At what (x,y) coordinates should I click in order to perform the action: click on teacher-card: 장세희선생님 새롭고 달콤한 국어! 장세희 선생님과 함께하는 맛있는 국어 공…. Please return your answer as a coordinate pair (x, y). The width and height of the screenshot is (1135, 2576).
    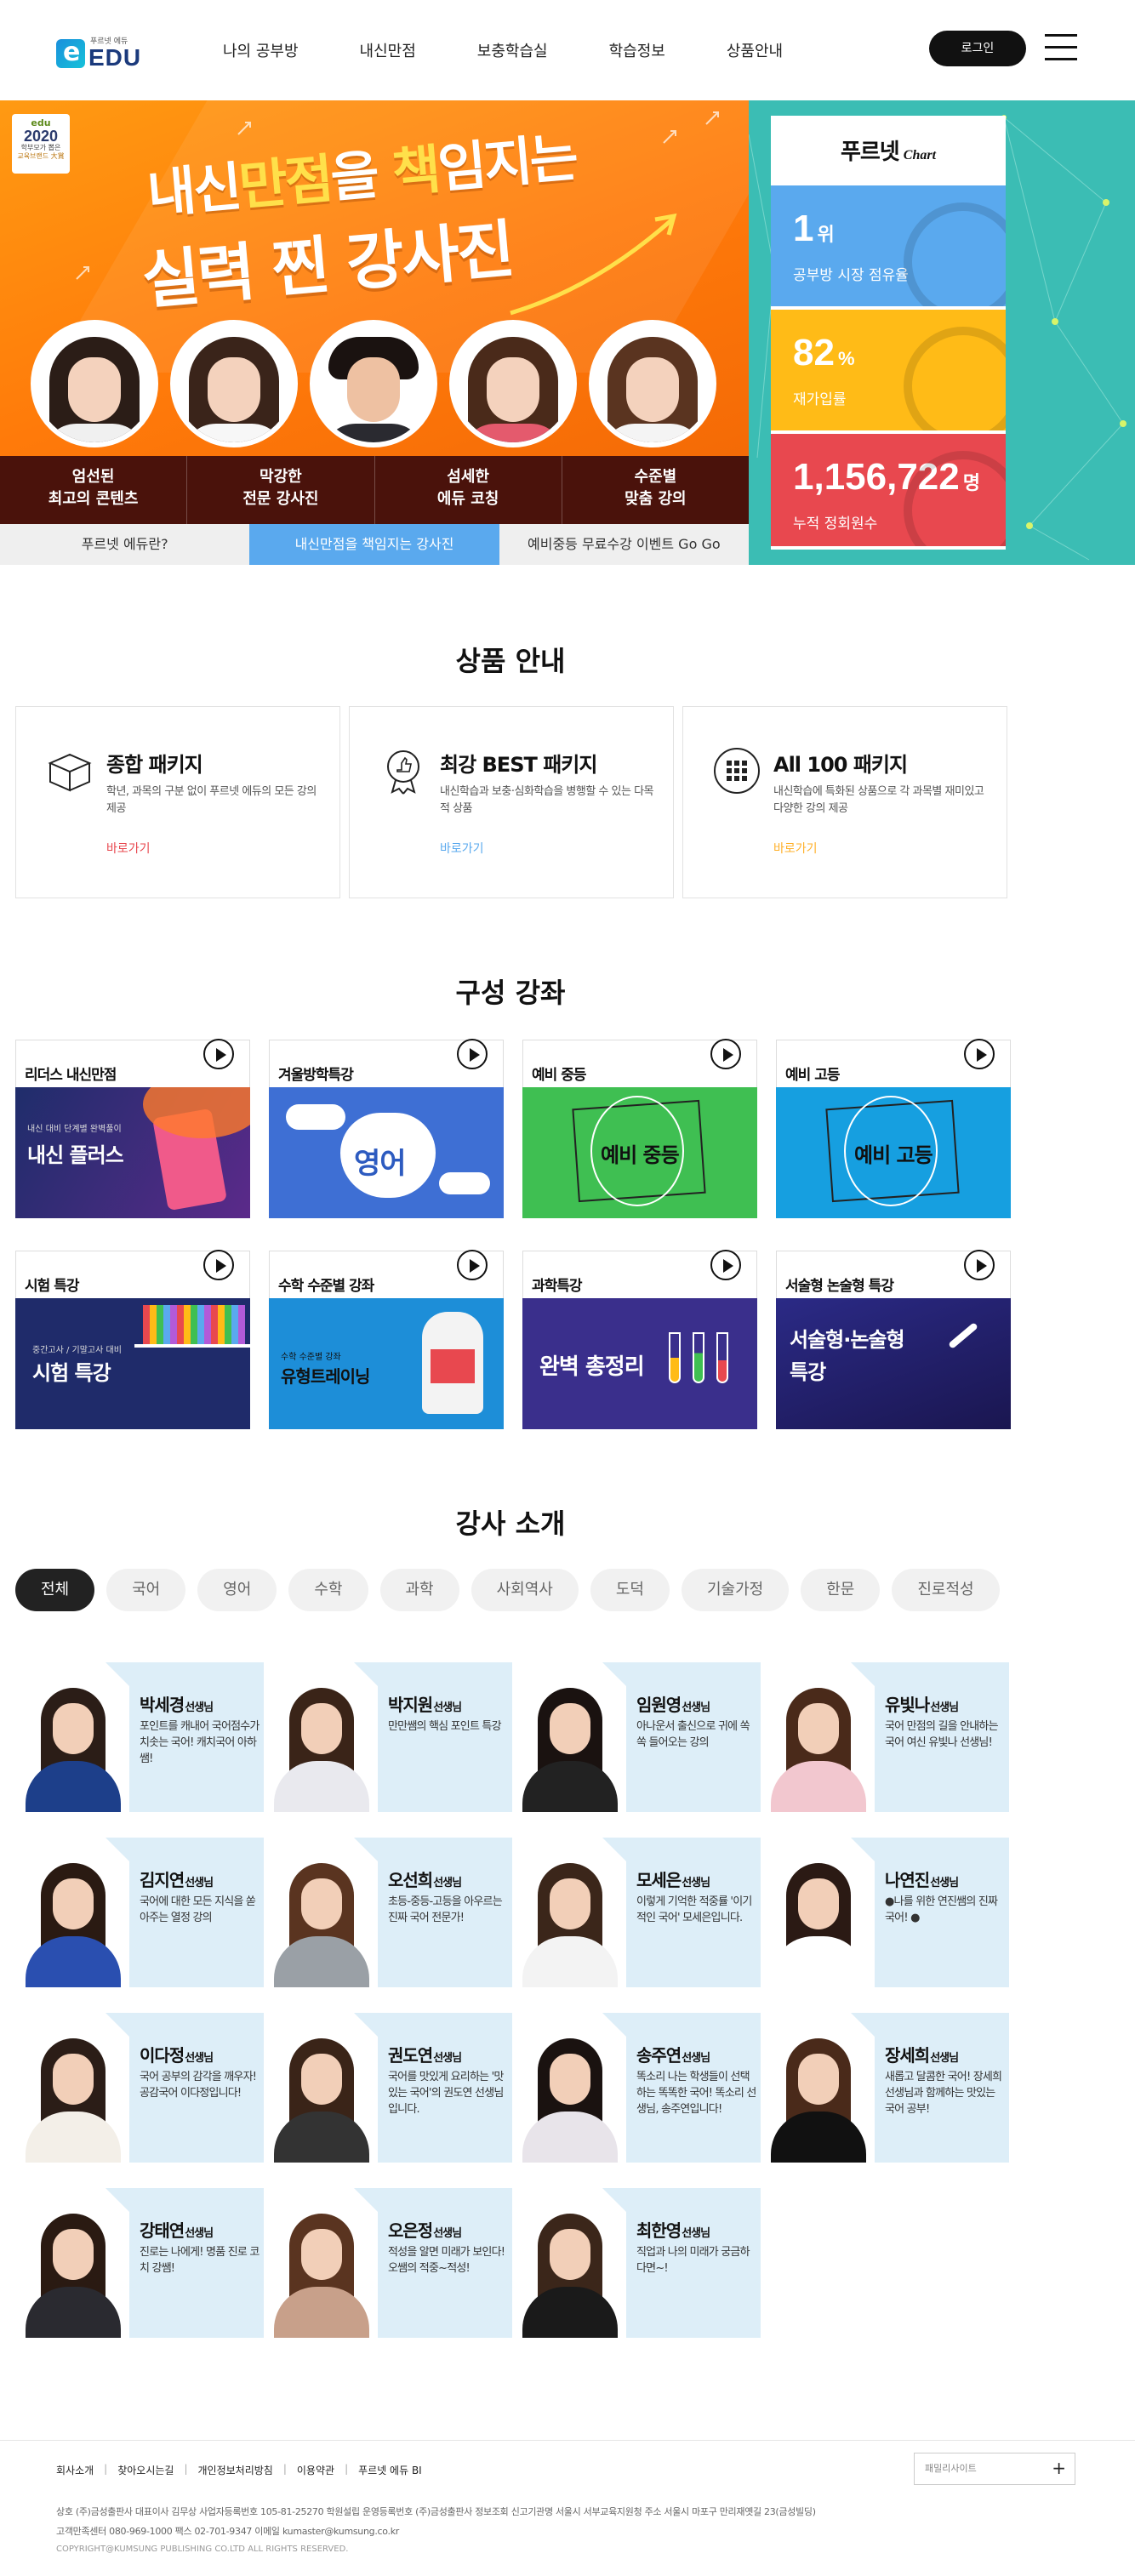
    Looking at the image, I should click on (885, 2088).